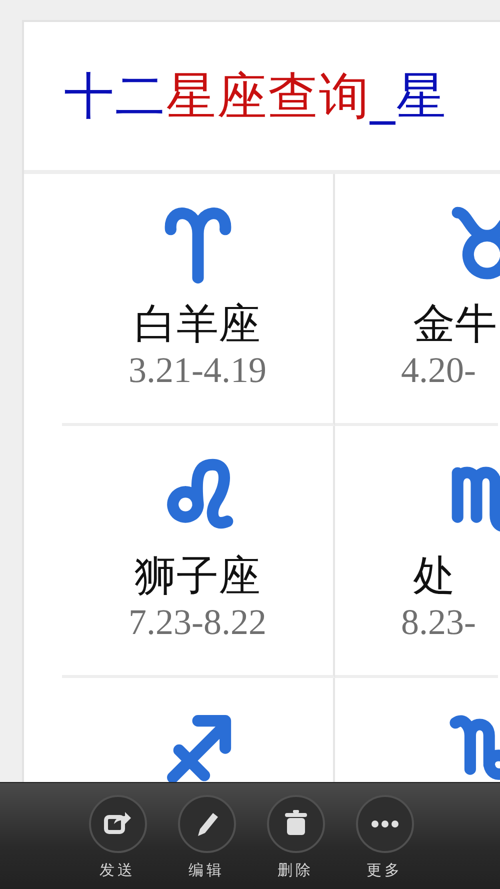  I want to click on sign-name: 处, so click(434, 576).